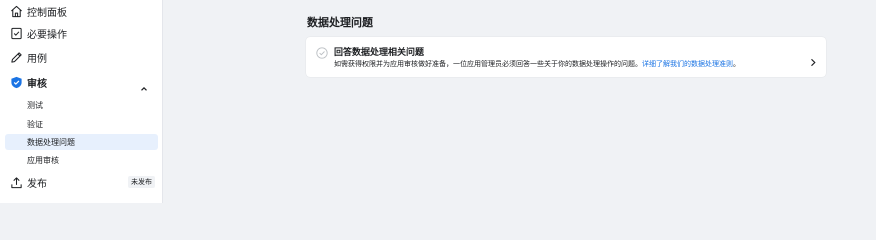  What do you see at coordinates (16, 57) in the screenshot?
I see `pencil-icon` at bounding box center [16, 57].